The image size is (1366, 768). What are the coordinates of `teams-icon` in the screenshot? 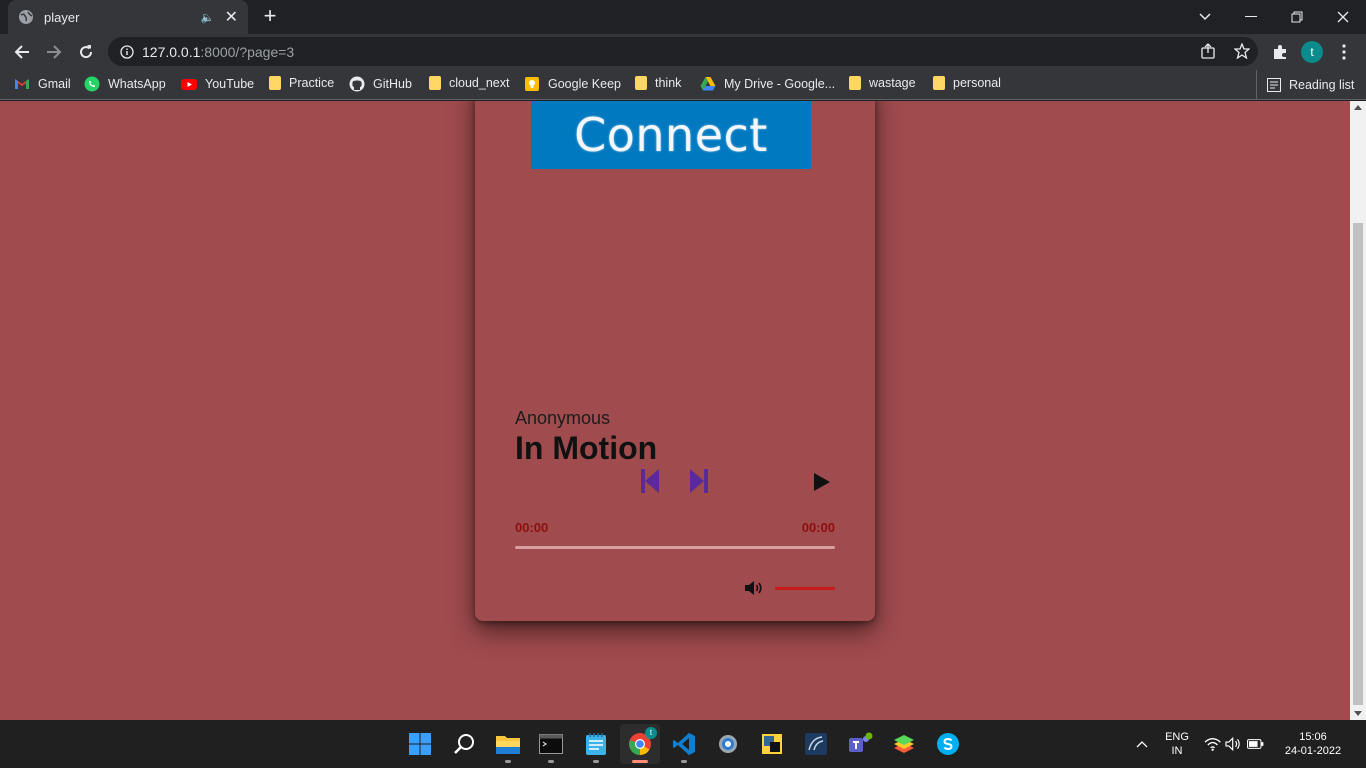 It's located at (861, 742).